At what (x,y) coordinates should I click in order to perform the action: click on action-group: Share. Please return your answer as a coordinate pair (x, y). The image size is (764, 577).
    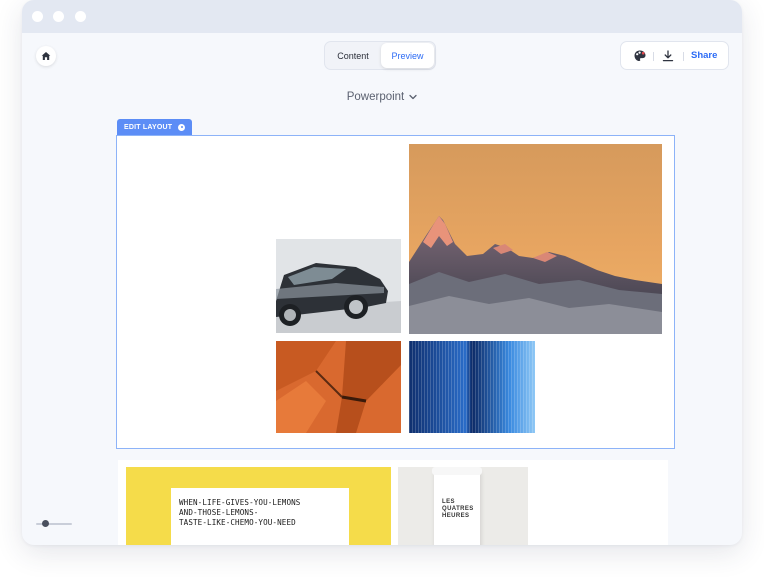
    Looking at the image, I should click on (674, 55).